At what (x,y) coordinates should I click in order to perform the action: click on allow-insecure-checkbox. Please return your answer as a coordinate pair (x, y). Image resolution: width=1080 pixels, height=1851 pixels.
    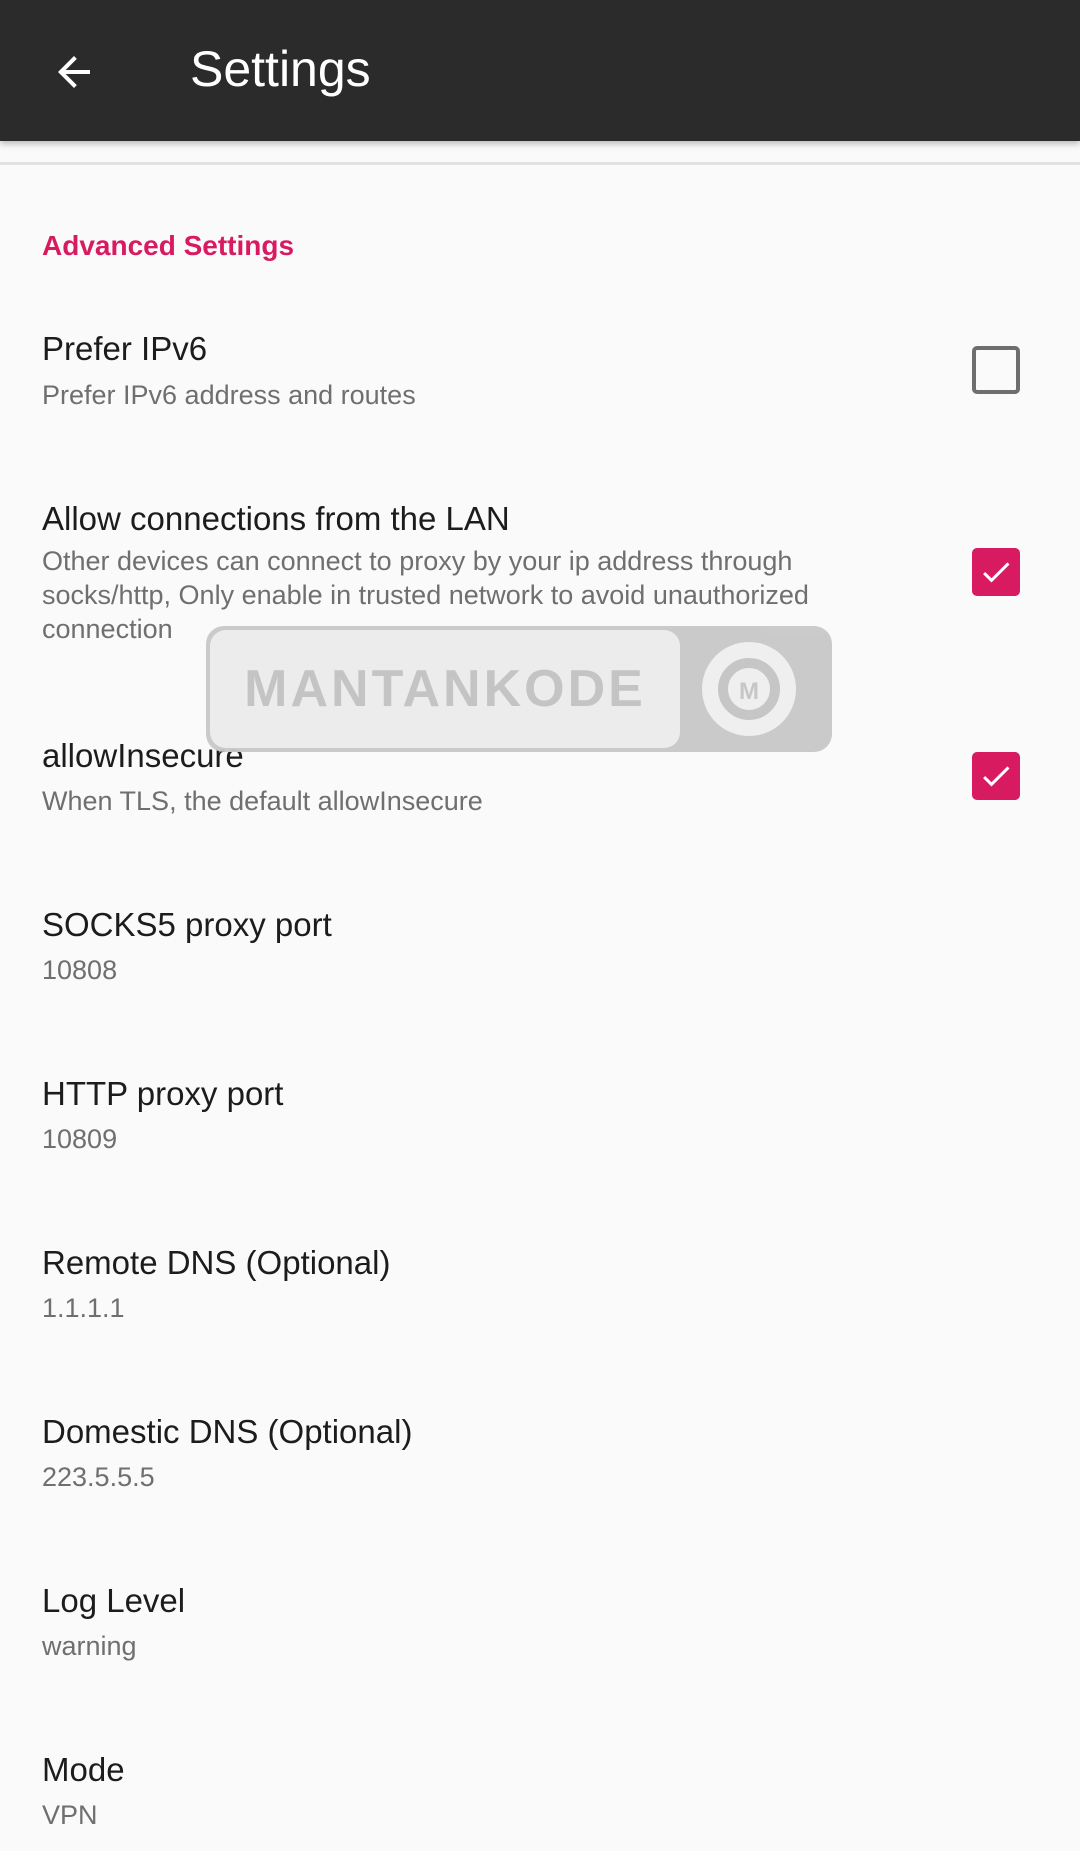
    Looking at the image, I should click on (996, 776).